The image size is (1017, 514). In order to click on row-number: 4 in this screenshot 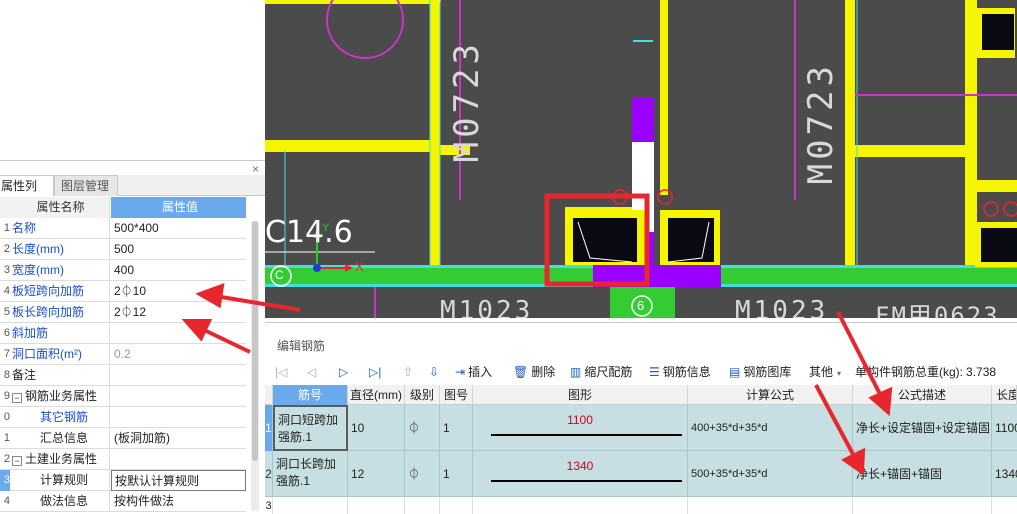, I will do `click(6, 501)`.